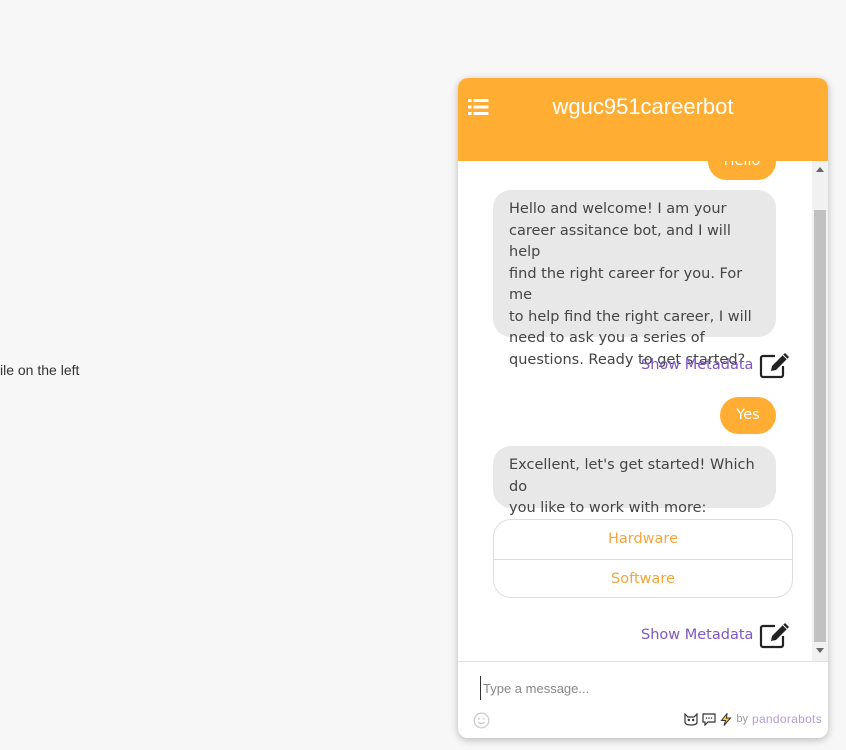 Image resolution: width=846 pixels, height=750 pixels. What do you see at coordinates (820, 426) in the screenshot?
I see `scroll-thumb` at bounding box center [820, 426].